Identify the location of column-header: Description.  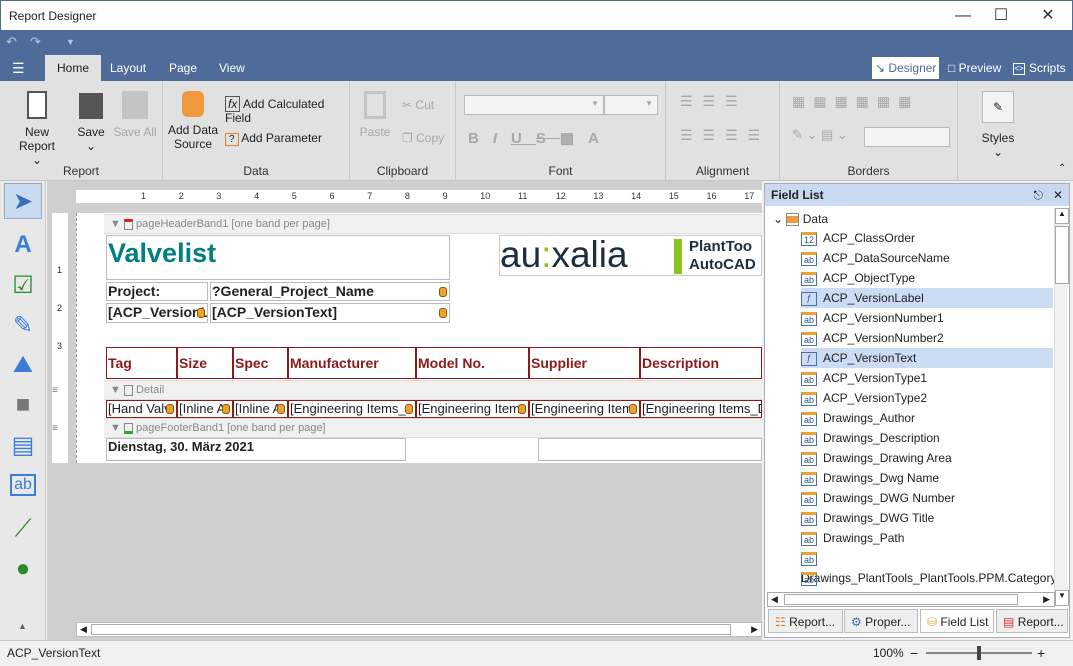
(701, 363).